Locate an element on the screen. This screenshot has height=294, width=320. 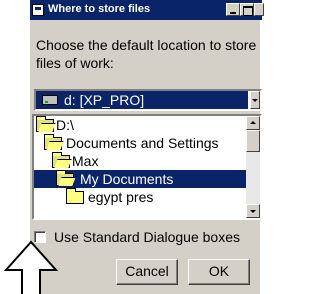
scroll-up-button is located at coordinates (253, 123).